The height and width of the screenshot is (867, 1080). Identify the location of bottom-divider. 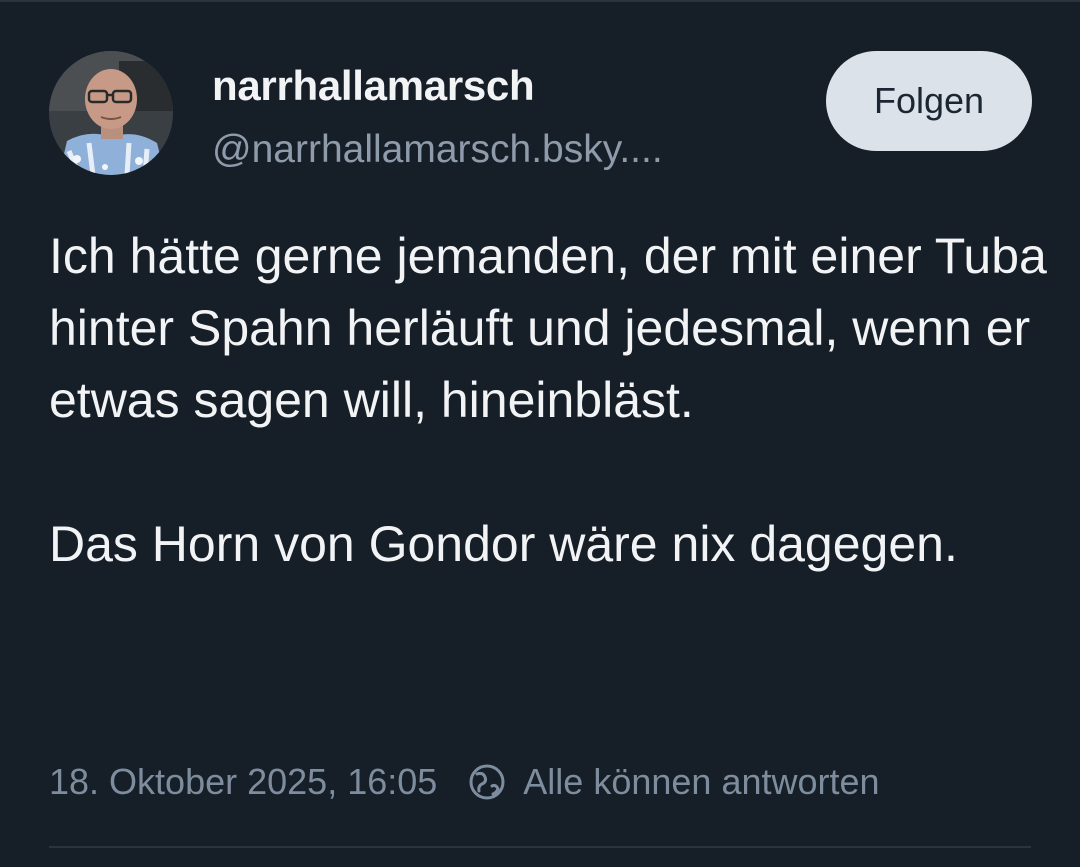
(540, 847).